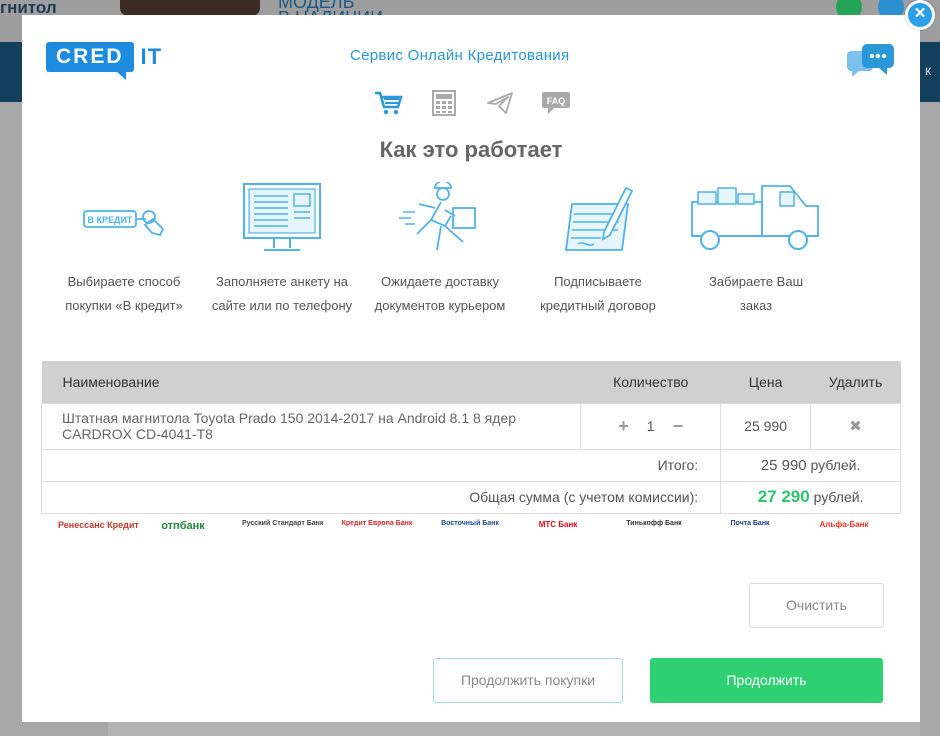 This screenshot has width=940, height=736. What do you see at coordinates (650, 382) in the screenshot?
I see `header-quantity: Количество` at bounding box center [650, 382].